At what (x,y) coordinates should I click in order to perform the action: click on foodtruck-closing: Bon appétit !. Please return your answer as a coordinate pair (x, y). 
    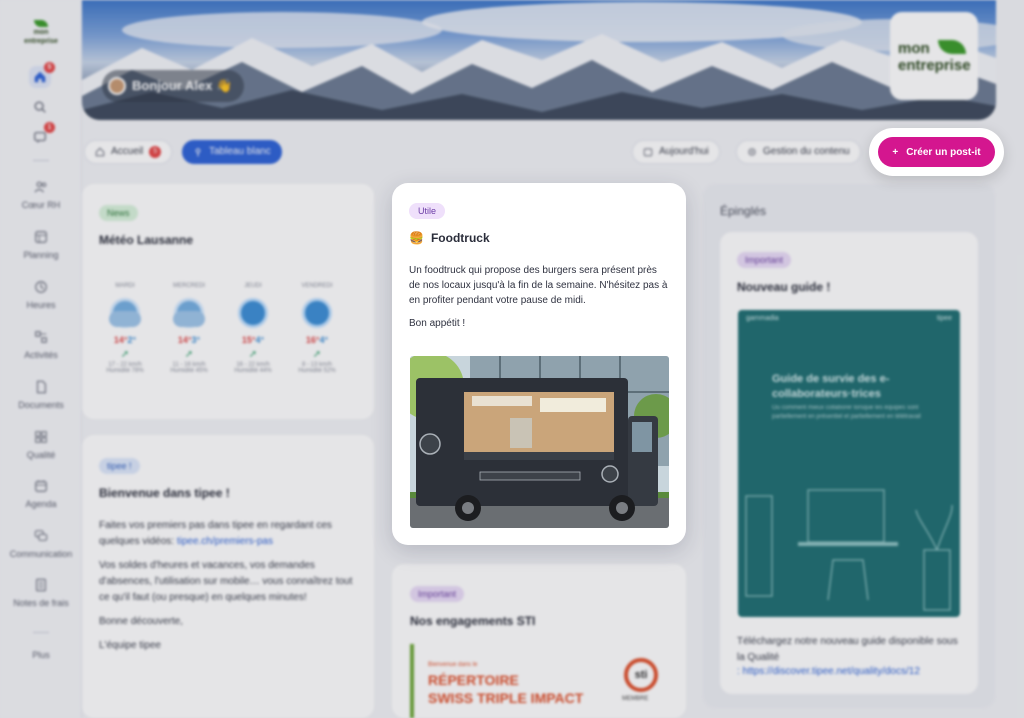
    Looking at the image, I should click on (437, 323).